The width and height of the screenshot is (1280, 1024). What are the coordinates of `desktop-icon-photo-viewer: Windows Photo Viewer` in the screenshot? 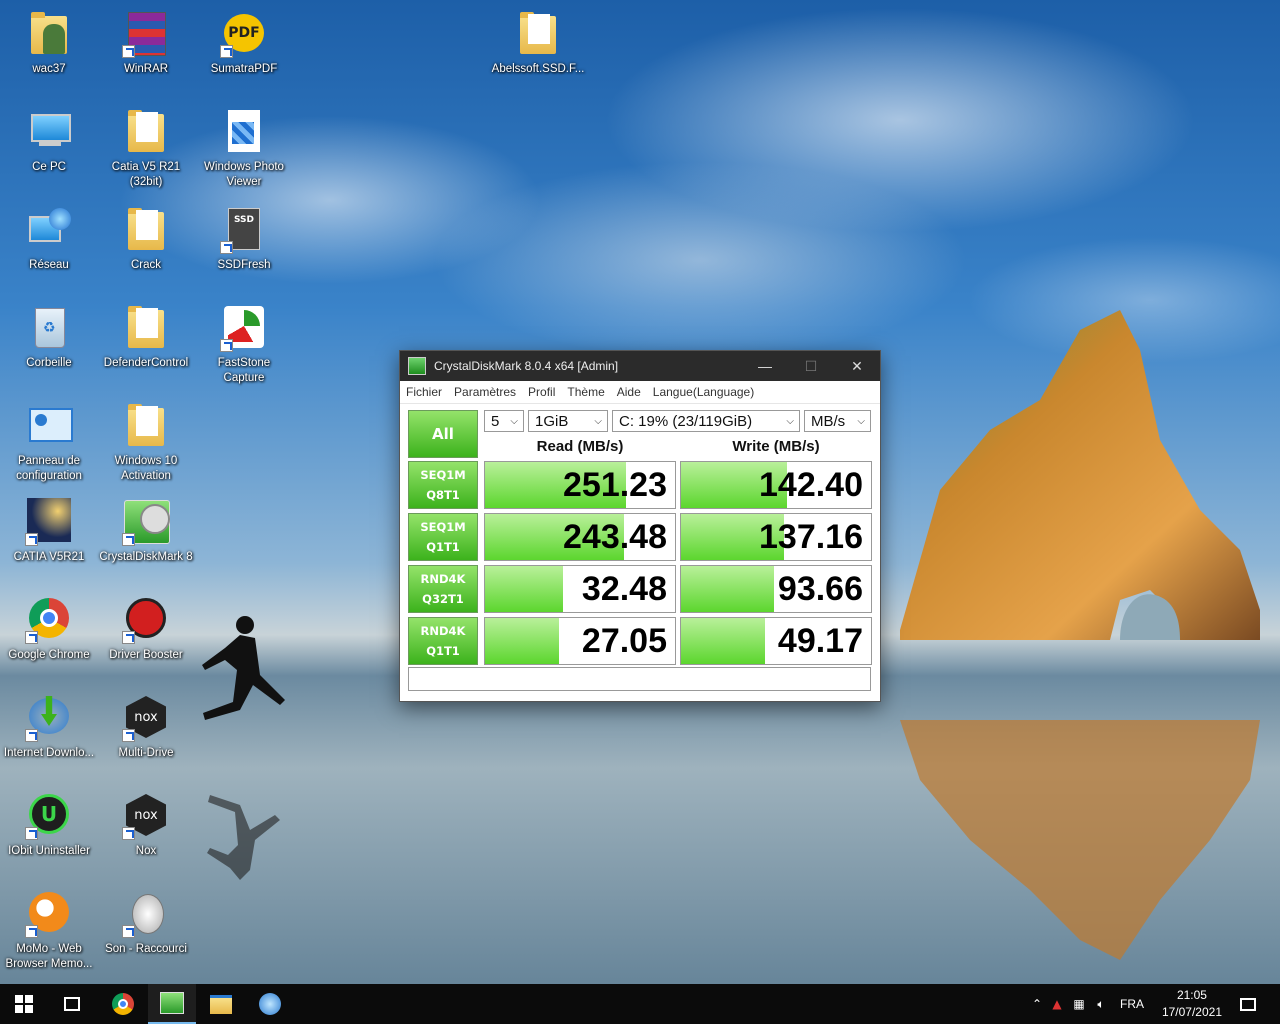 It's located at (244, 149).